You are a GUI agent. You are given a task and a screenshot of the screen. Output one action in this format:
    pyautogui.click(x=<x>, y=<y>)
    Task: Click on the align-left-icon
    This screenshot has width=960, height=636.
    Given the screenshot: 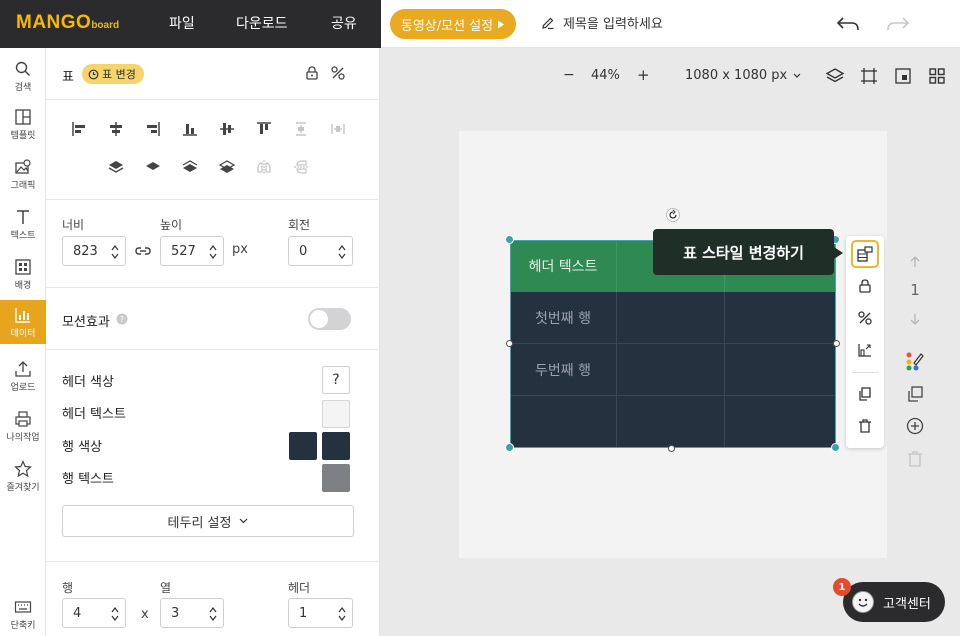 What is the action you would take?
    pyautogui.click(x=78, y=129)
    